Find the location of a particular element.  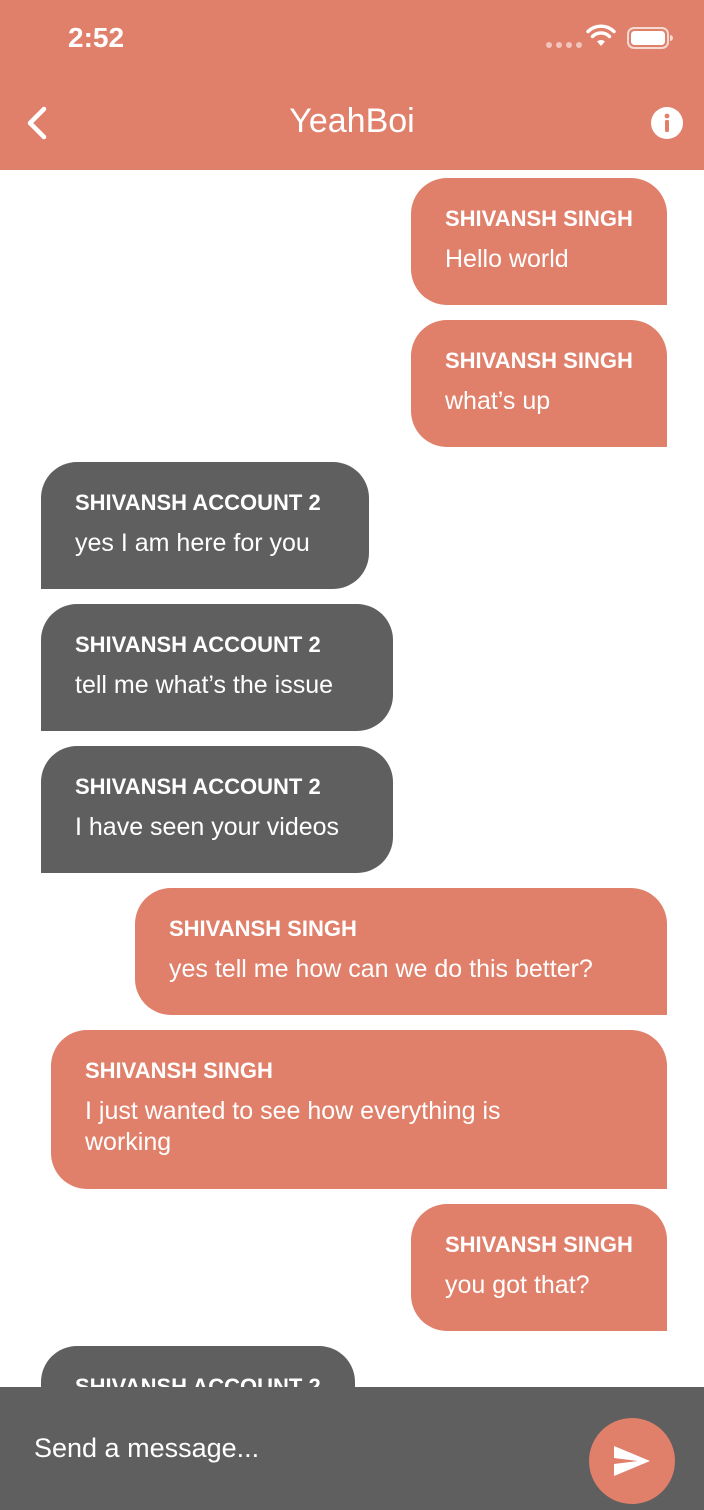

message-text: I have seen your videos is located at coordinates (207, 827).